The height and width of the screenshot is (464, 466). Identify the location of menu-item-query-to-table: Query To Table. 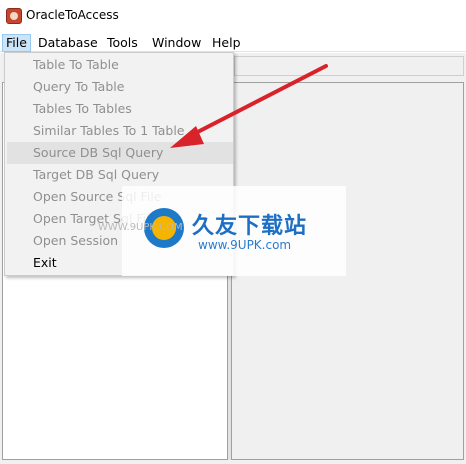
(120, 87).